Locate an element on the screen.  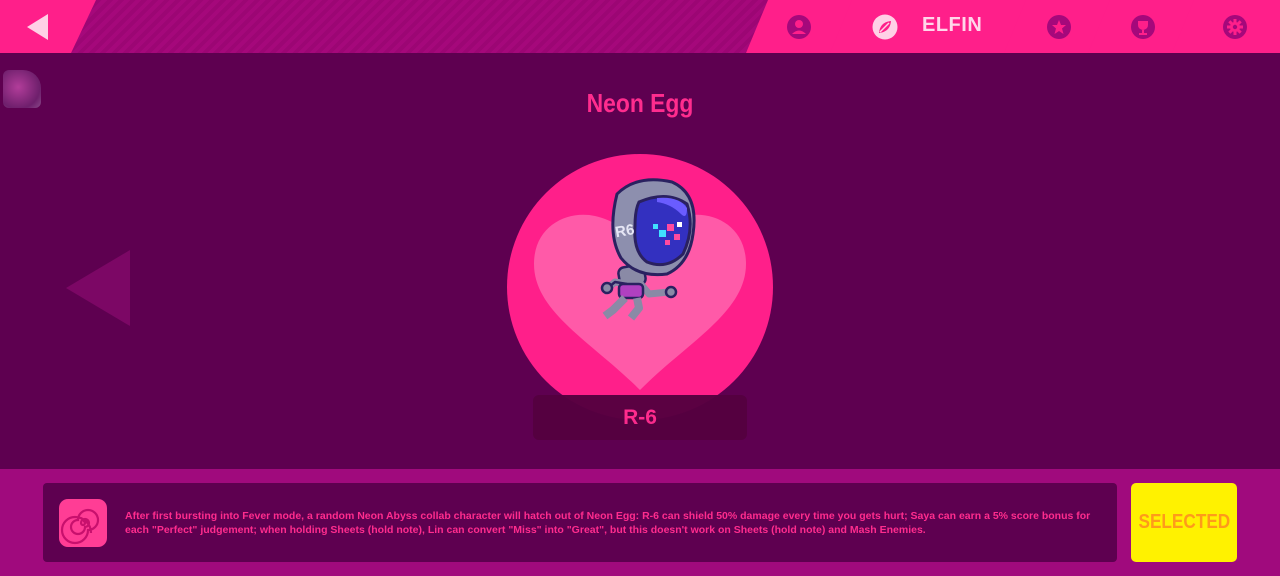
nav-elfin-label: ELFIN is located at coordinates (952, 25).